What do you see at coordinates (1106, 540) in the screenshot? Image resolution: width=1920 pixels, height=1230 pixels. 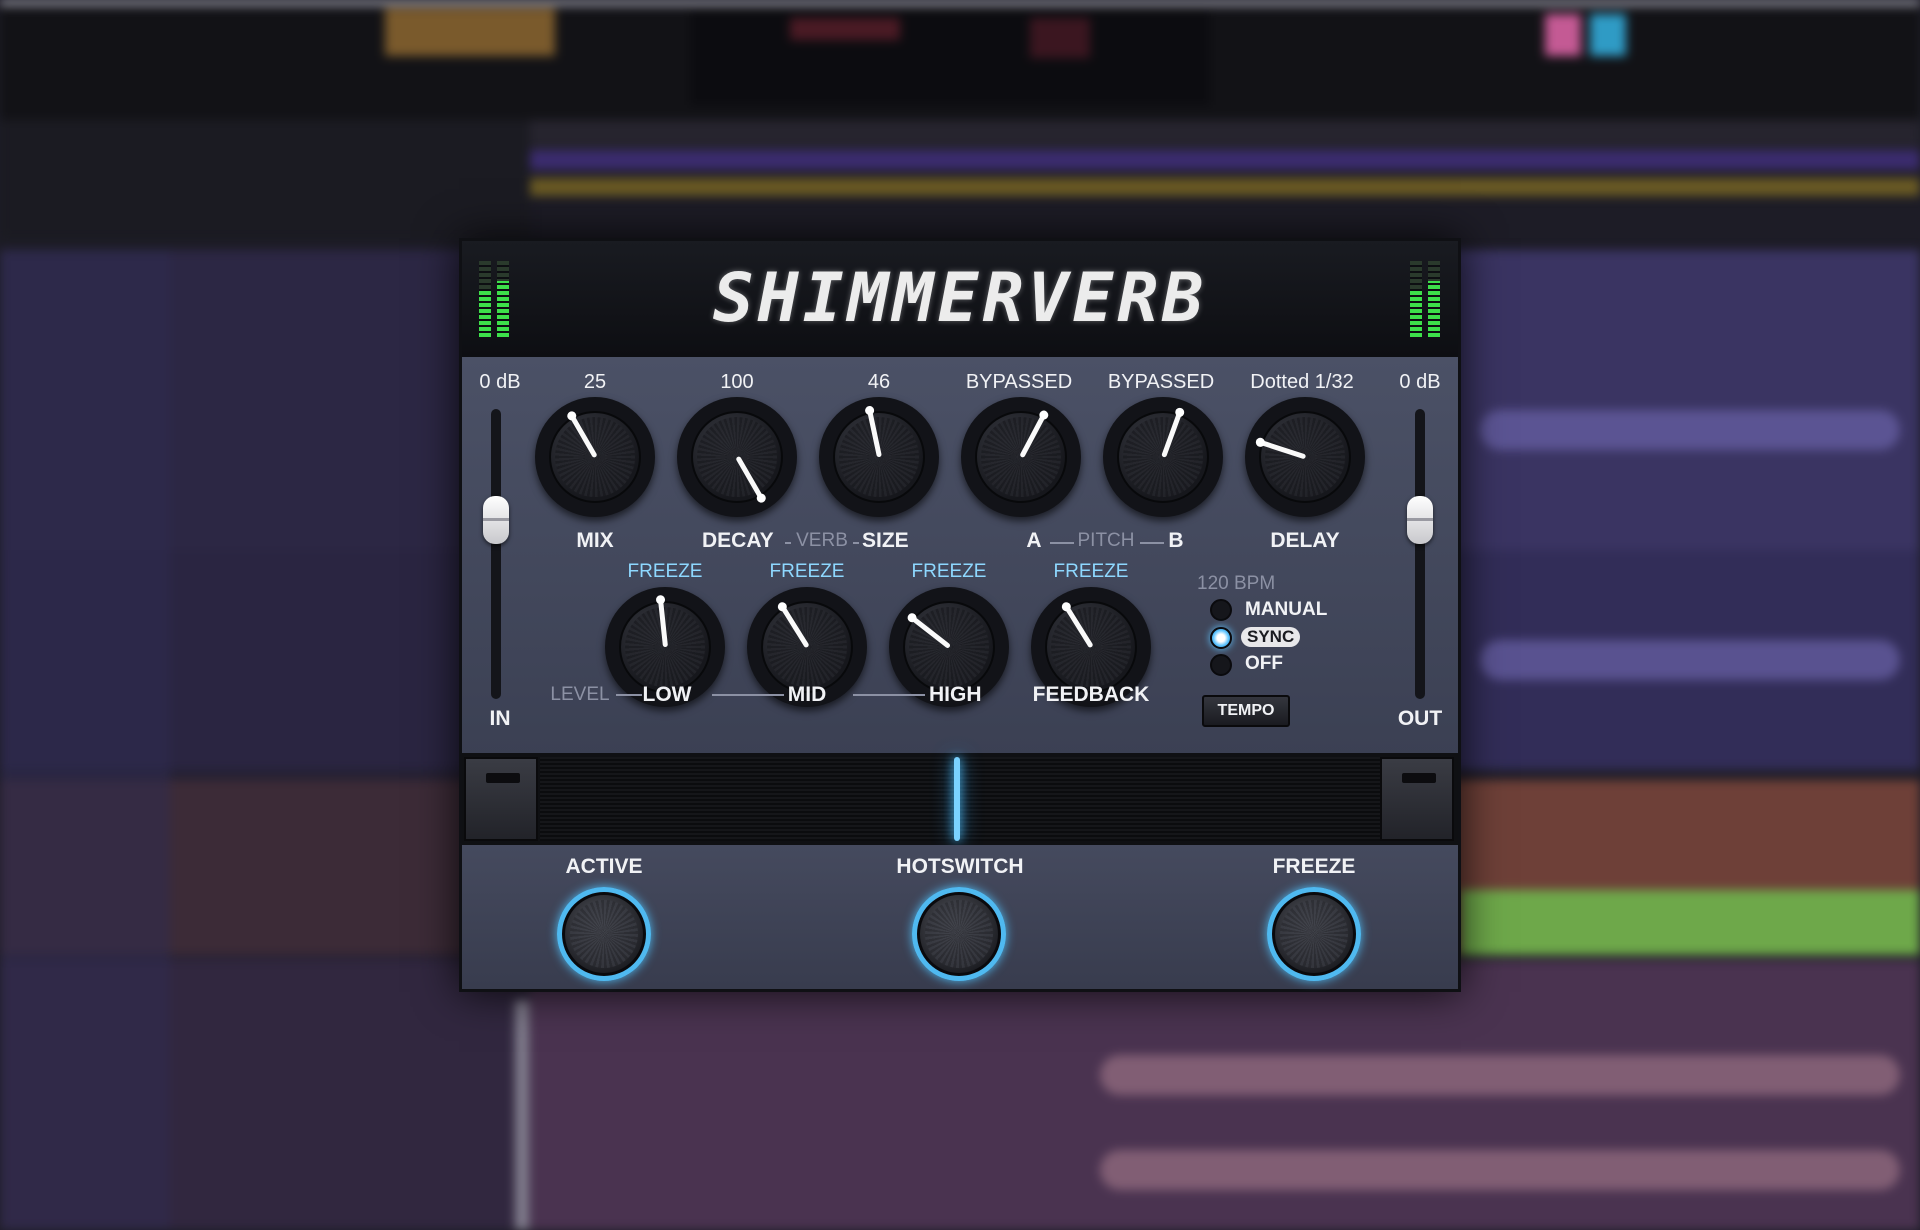 I see `pitch-group-label: PITCH` at bounding box center [1106, 540].